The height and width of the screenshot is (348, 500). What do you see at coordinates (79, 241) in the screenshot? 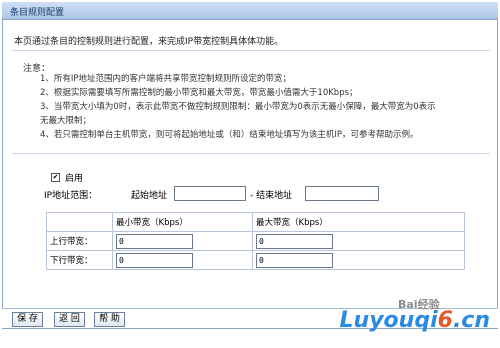
I see `upstream-label: 上行带宽：` at bounding box center [79, 241].